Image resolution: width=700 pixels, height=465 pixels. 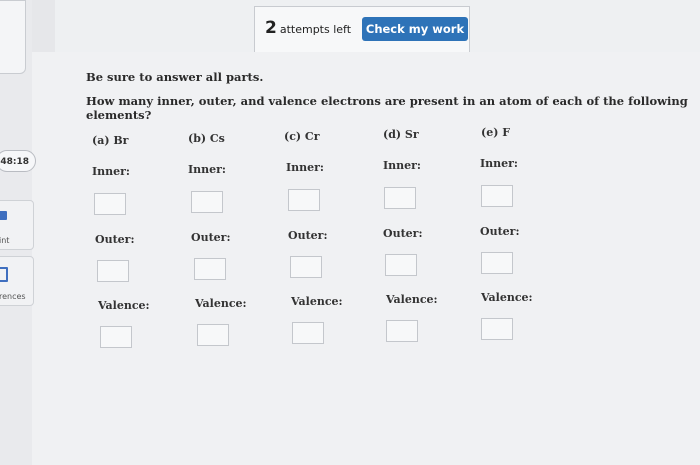 I want to click on inner-input-br, so click(x=110, y=204).